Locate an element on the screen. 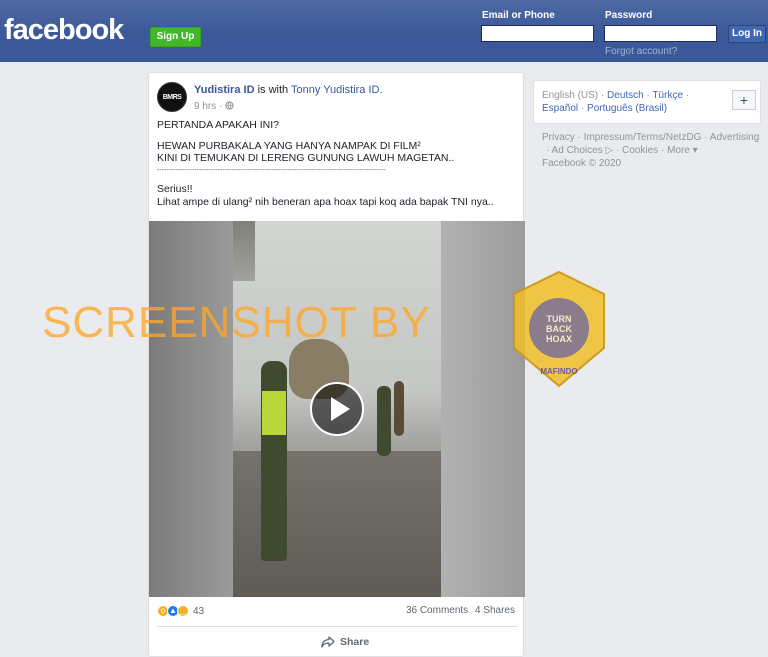  video-tree is located at coordinates (244, 251).